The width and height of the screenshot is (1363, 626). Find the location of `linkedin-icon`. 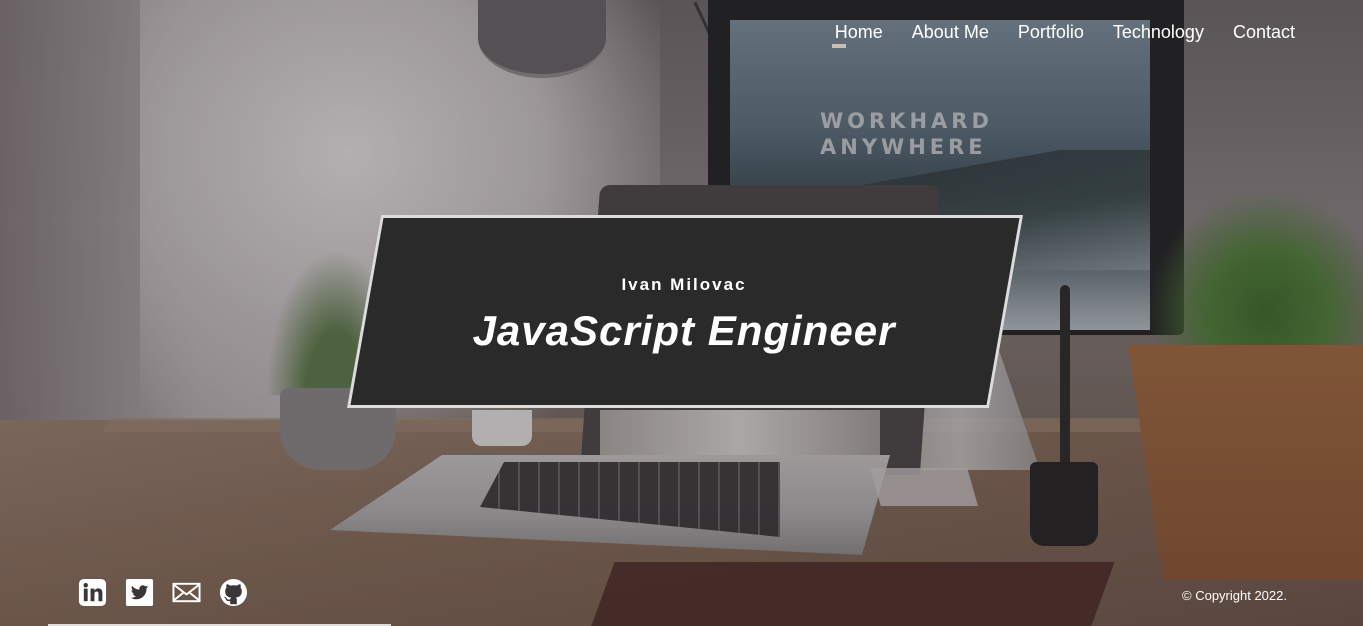

linkedin-icon is located at coordinates (92, 592).